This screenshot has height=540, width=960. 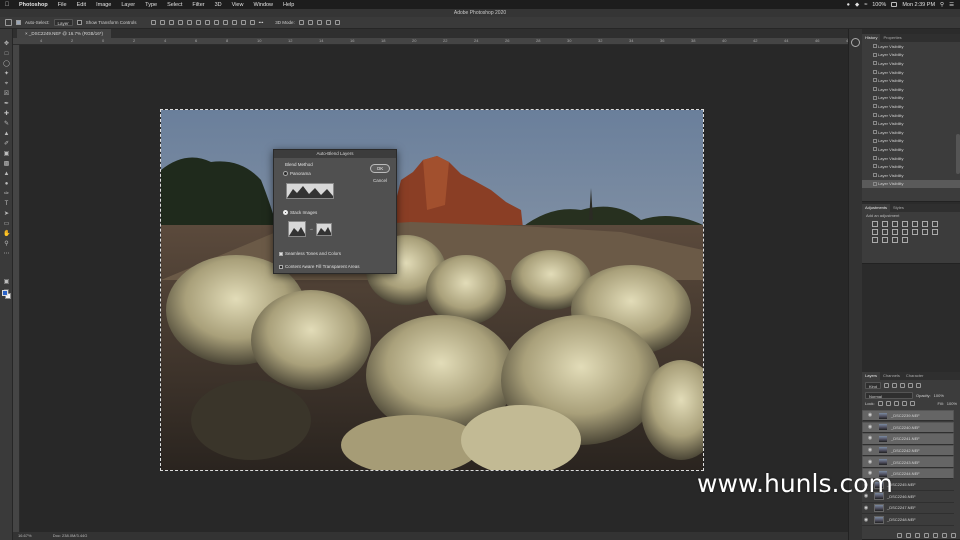 What do you see at coordinates (875, 232) in the screenshot?
I see `hue-saturation-icon` at bounding box center [875, 232].